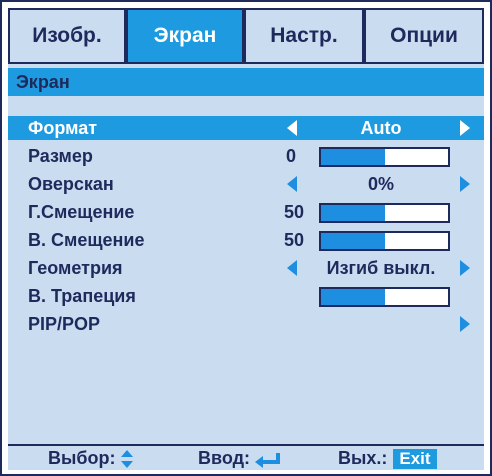 The image size is (492, 476). I want to click on keystone-slider-fill, so click(353, 297).